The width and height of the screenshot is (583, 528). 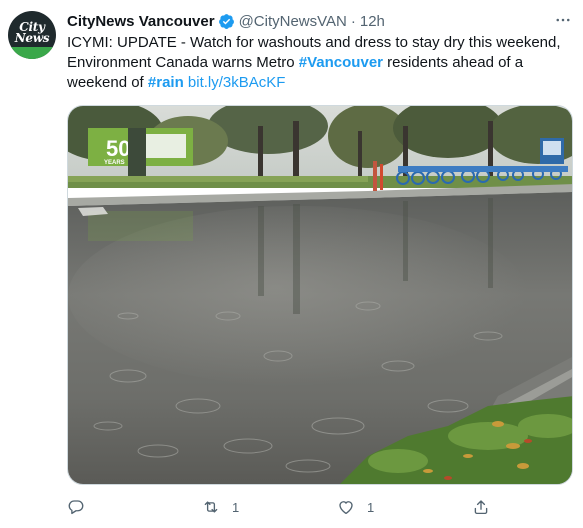 I want to click on tweet-actions: 1 1, so click(x=287, y=507).